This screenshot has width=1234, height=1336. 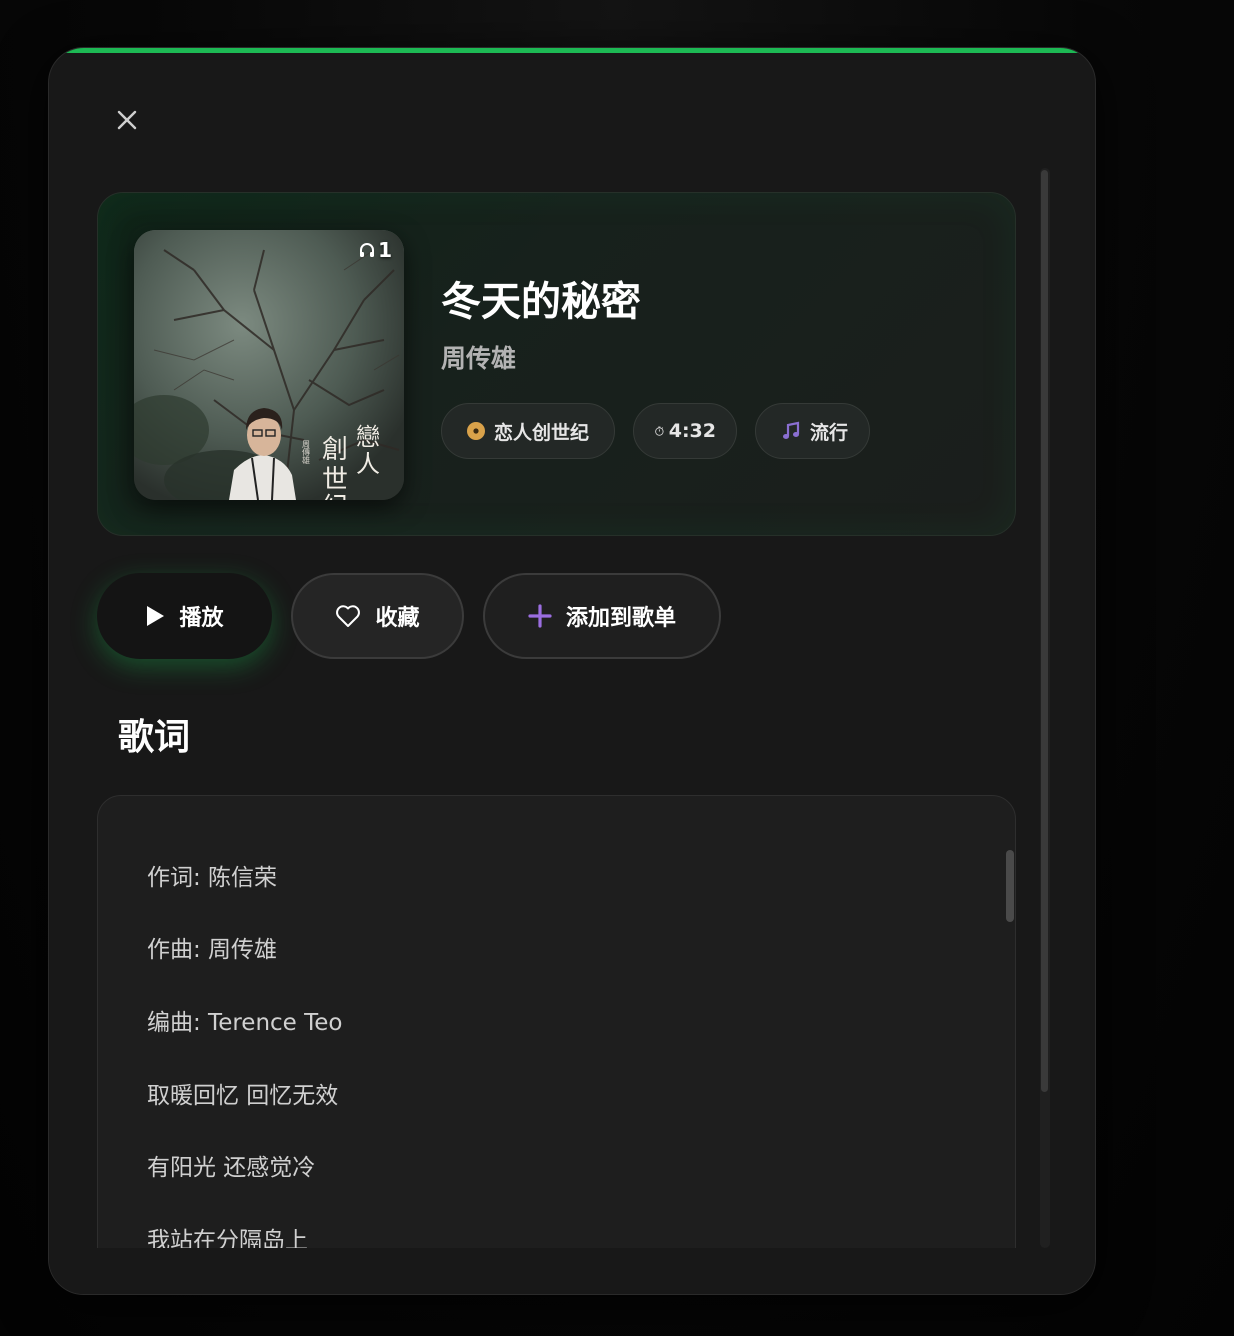 What do you see at coordinates (791, 430) in the screenshot?
I see `music-note-icon` at bounding box center [791, 430].